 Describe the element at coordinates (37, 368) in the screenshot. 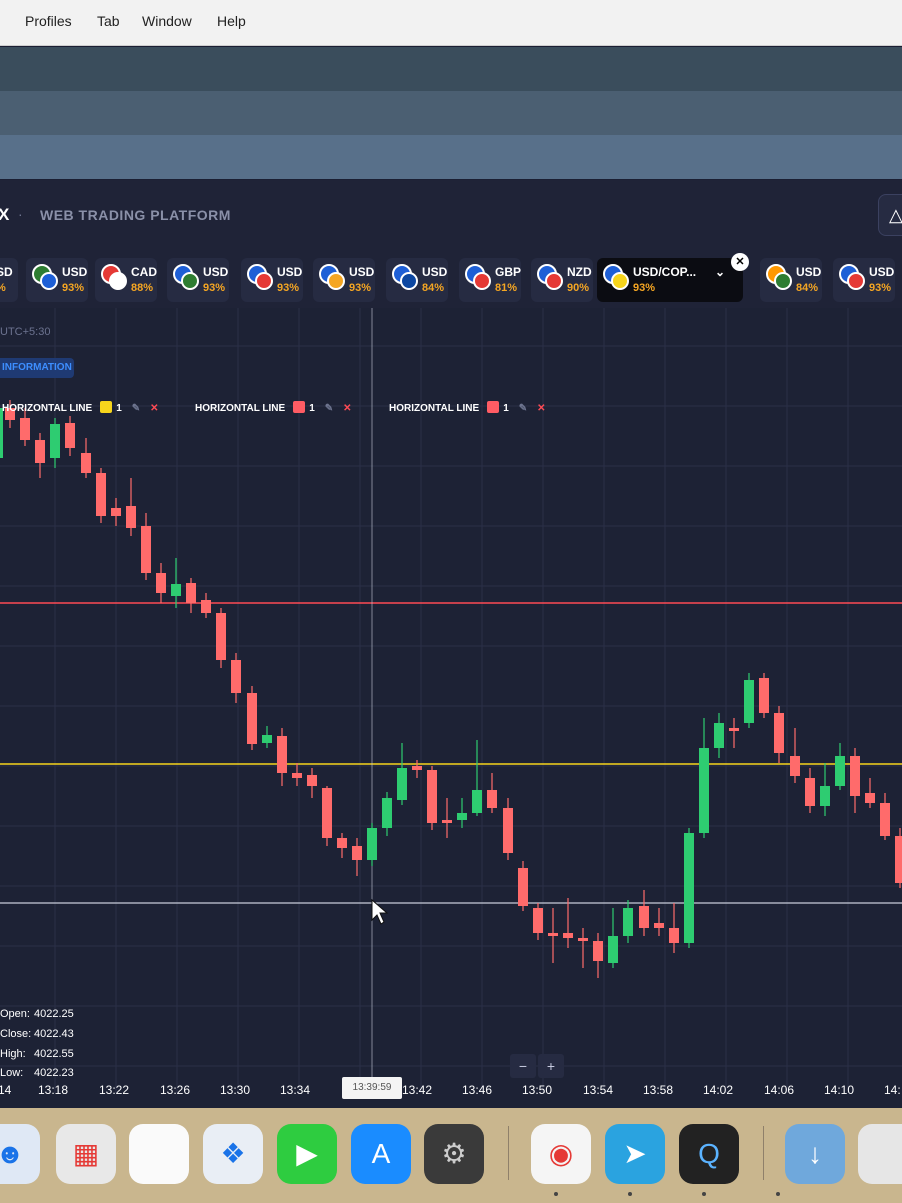

I see `information-button: INFORMATION` at that location.